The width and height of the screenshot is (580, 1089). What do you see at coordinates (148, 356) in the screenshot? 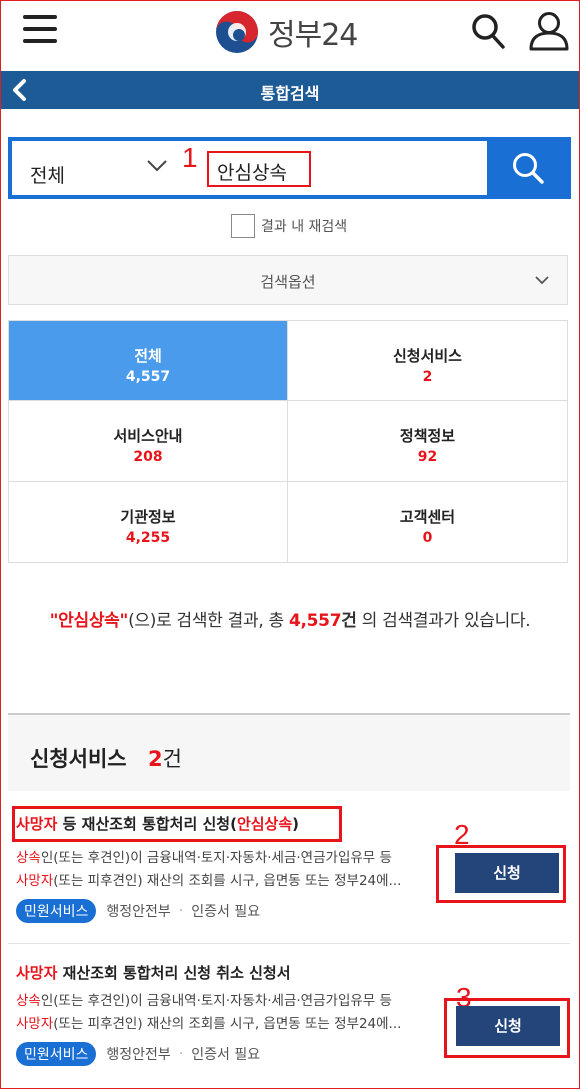
I see `category-label: 전체` at bounding box center [148, 356].